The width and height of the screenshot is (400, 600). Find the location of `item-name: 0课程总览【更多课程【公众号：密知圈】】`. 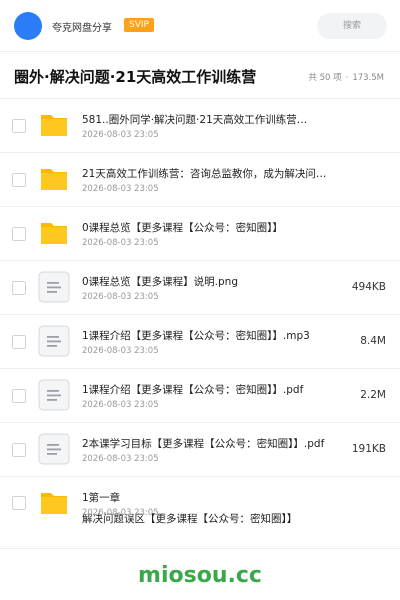

item-name: 0课程总览【更多课程【公众号：密知圈】】 is located at coordinates (207, 227).